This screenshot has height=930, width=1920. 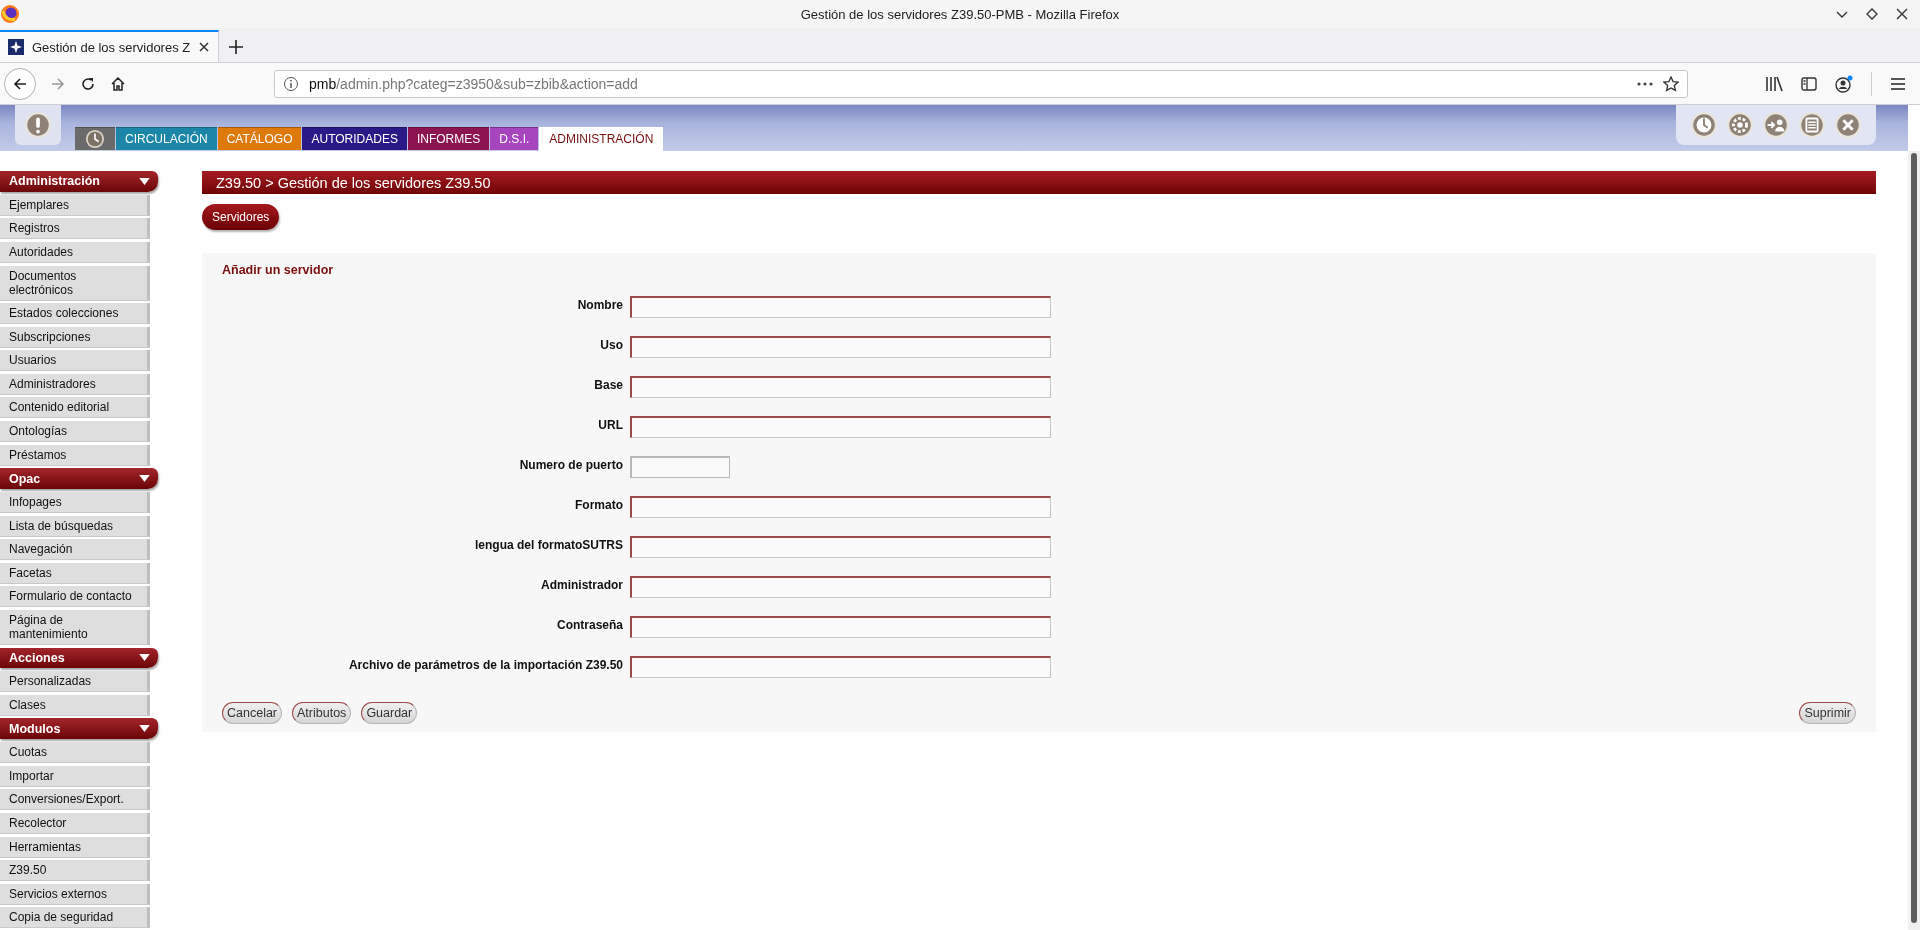 What do you see at coordinates (75, 283) in the screenshot?
I see `sidebar-item: Documentos electrónicos` at bounding box center [75, 283].